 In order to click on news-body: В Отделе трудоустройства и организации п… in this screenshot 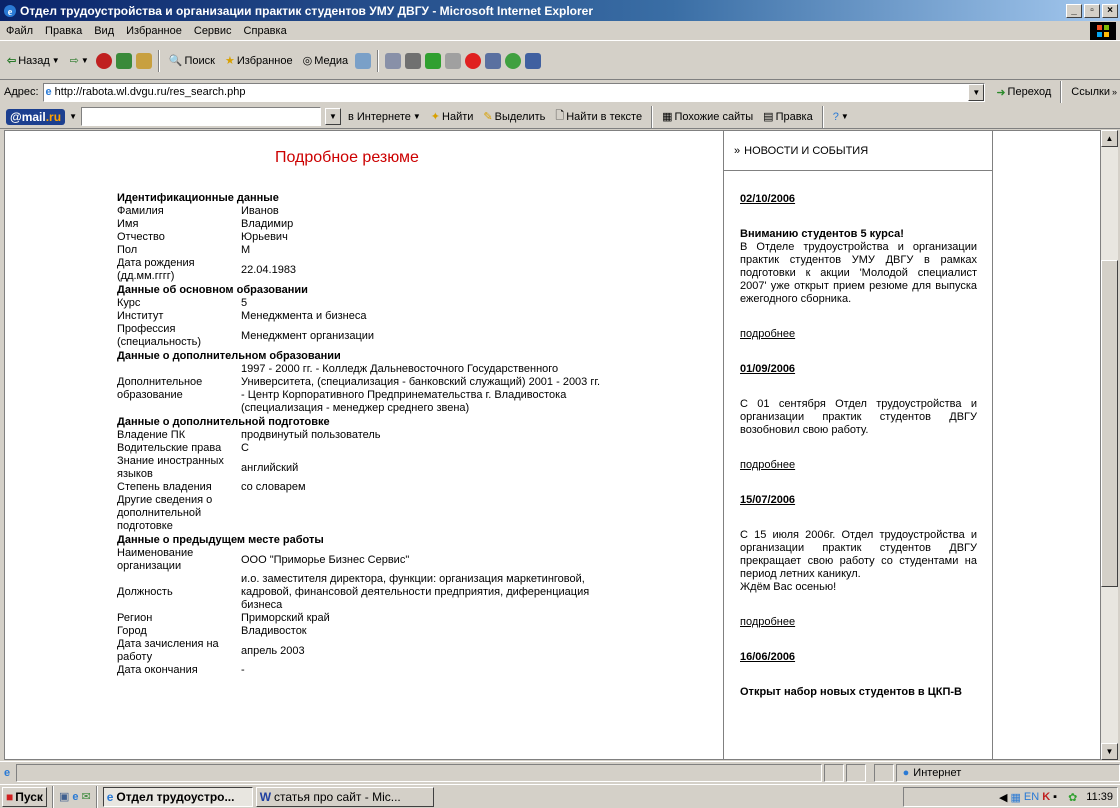, I will do `click(858, 273)`.